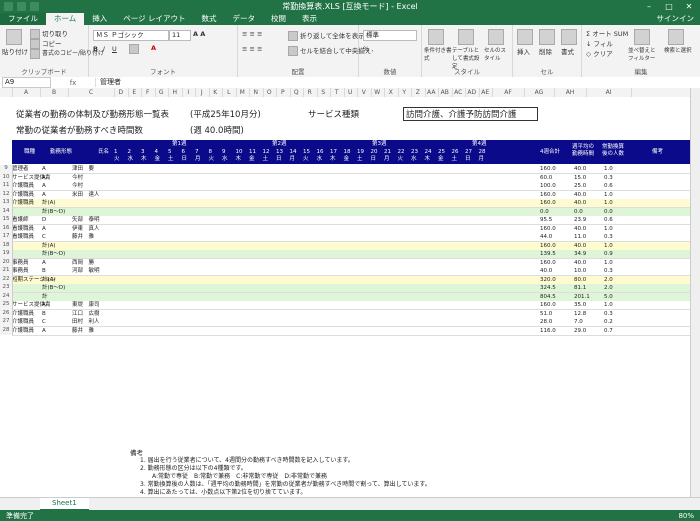  I want to click on sort-filter-icon, so click(642, 37).